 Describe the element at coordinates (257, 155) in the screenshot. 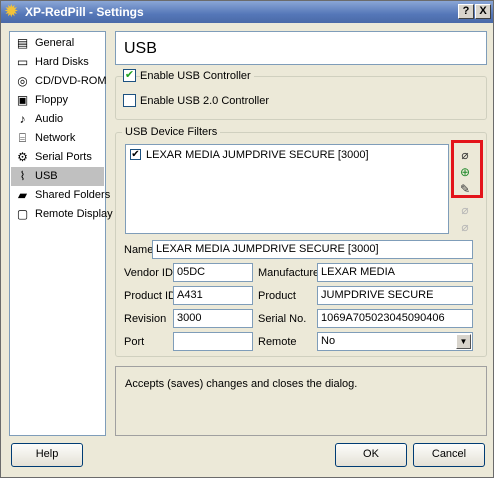

I see `filter-label: LEXAR MEDIA JUMPDRIVE SECURE [3000]` at that location.